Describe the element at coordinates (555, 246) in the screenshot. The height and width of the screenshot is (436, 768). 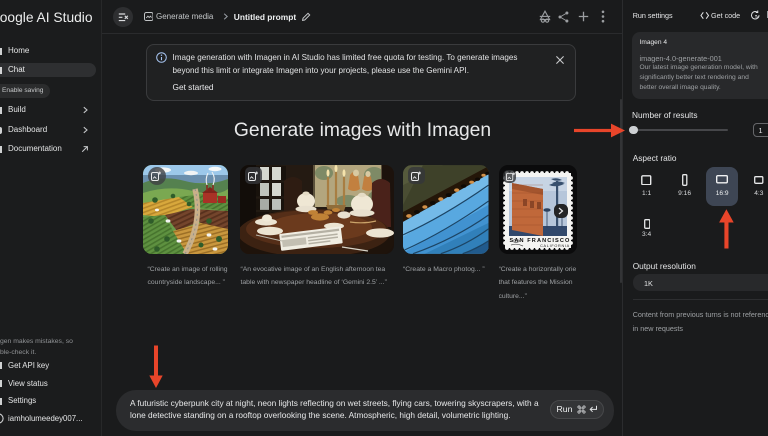
I see `svg-text: CALIFORNIA` at that location.